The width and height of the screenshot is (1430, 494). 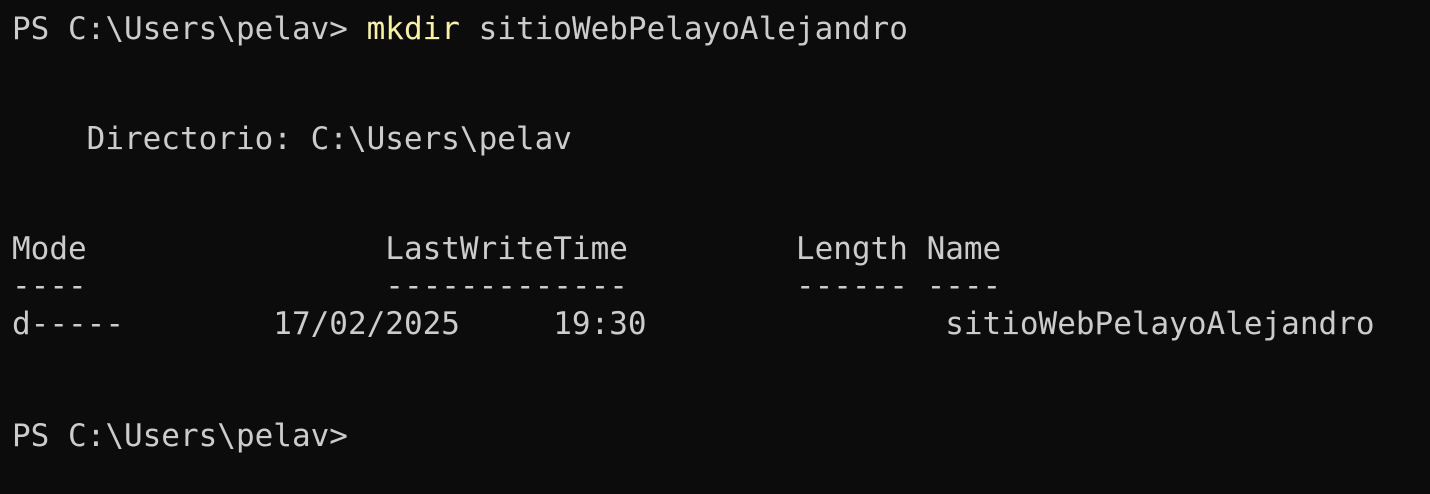 I want to click on final-prompt-line: PS C:\Users\pelav>, so click(x=189, y=435).